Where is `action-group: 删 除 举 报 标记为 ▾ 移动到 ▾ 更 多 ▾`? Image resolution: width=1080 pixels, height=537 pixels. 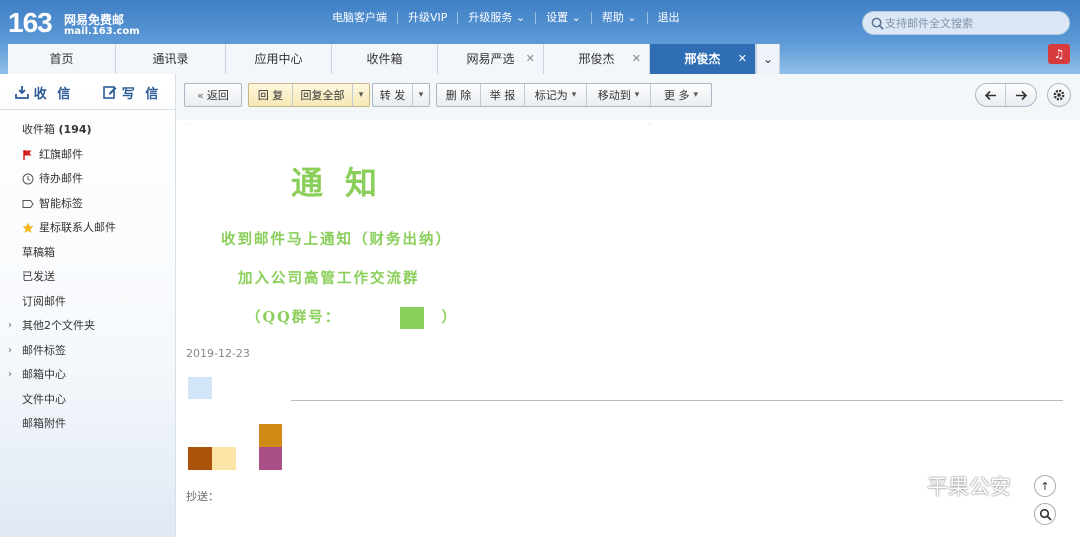 action-group: 删 除 举 报 标记为 ▾ 移动到 ▾ 更 多 ▾ is located at coordinates (574, 95).